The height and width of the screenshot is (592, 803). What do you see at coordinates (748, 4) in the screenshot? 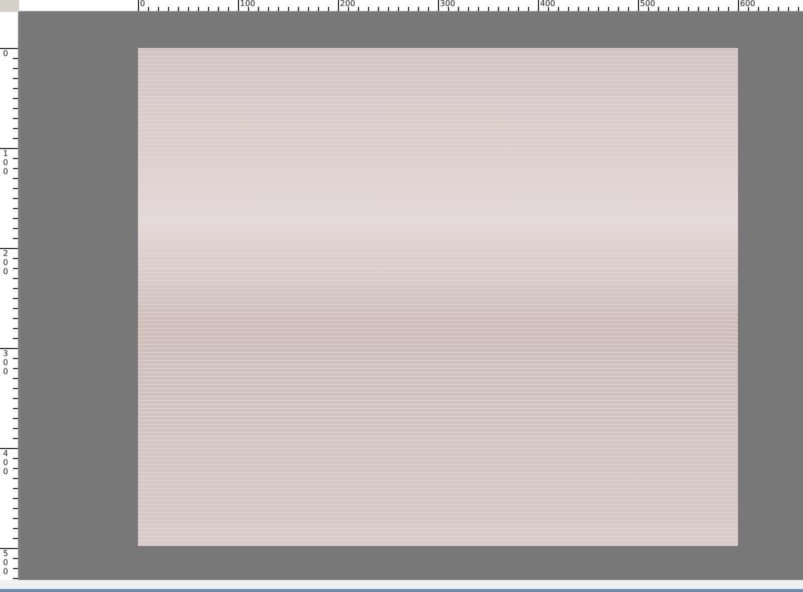
I see `ruler-label: 600` at bounding box center [748, 4].